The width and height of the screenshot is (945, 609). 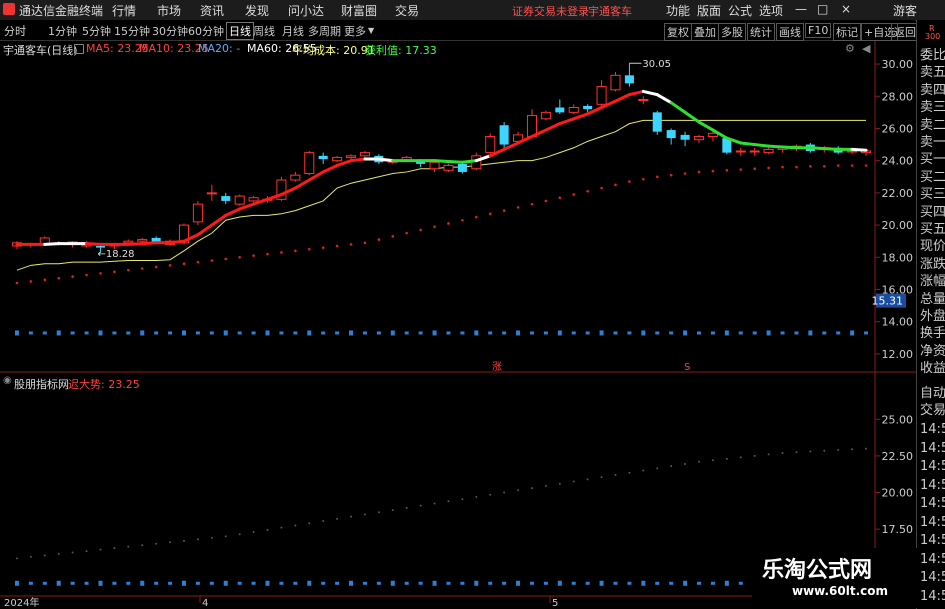 I want to click on avg-cost-value: 平均成本: 20.91, so click(x=333, y=50).